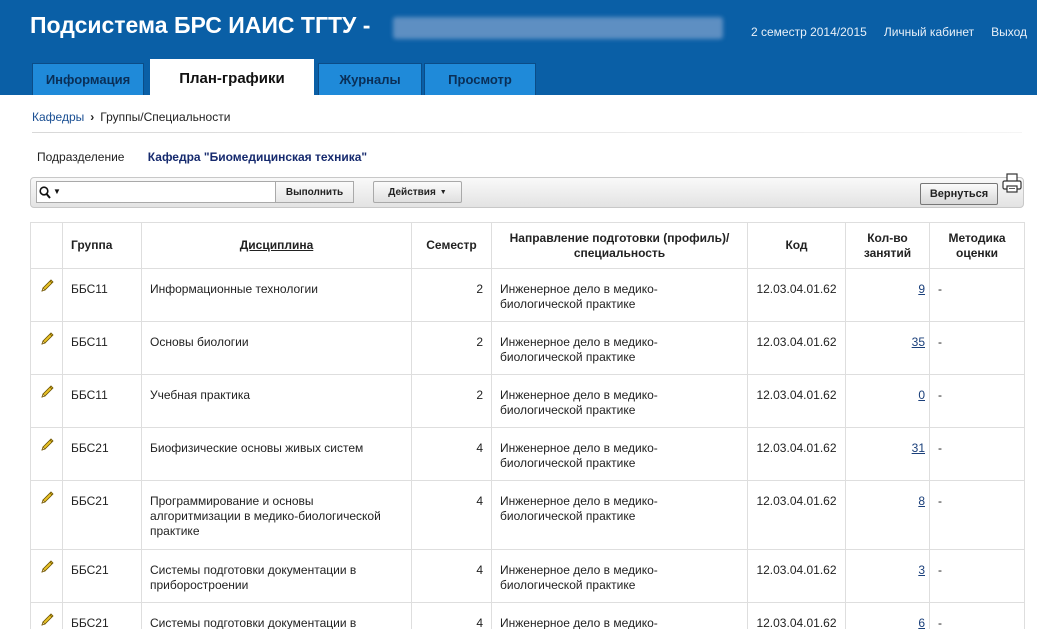  I want to click on semester-link: 2 семестр 2014/2015, so click(809, 32).